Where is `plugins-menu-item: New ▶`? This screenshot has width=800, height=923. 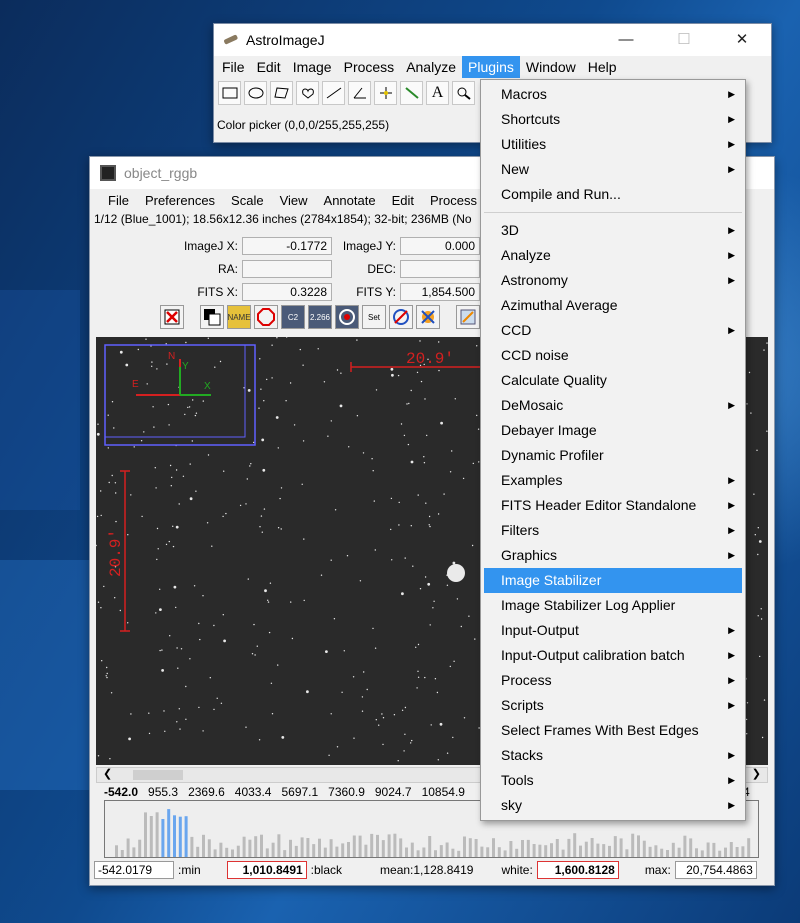
plugins-menu-item: New ▶ is located at coordinates (613, 169).